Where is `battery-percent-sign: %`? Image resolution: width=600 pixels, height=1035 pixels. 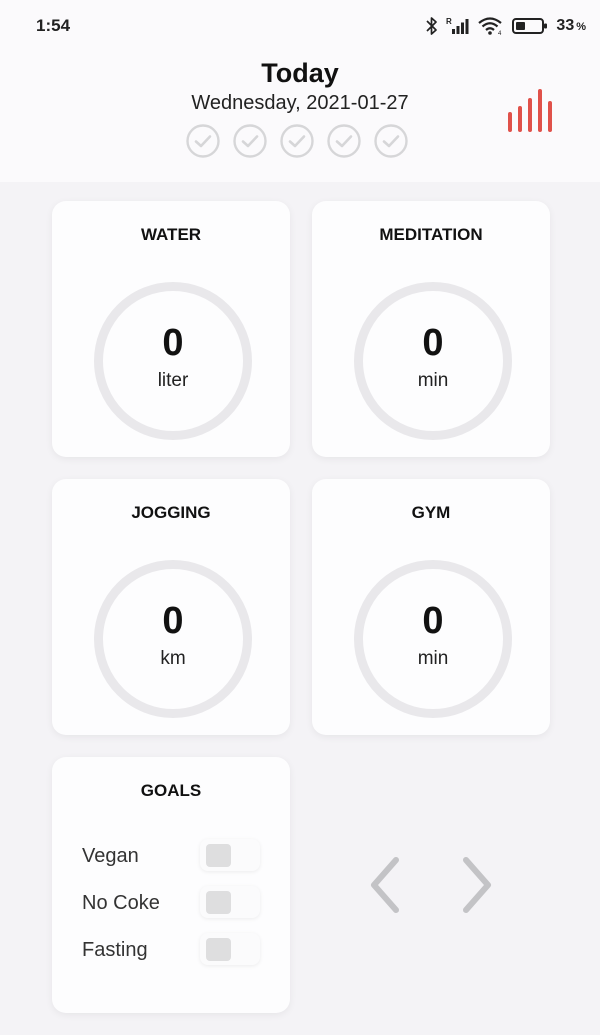
battery-percent-sign: % is located at coordinates (581, 27).